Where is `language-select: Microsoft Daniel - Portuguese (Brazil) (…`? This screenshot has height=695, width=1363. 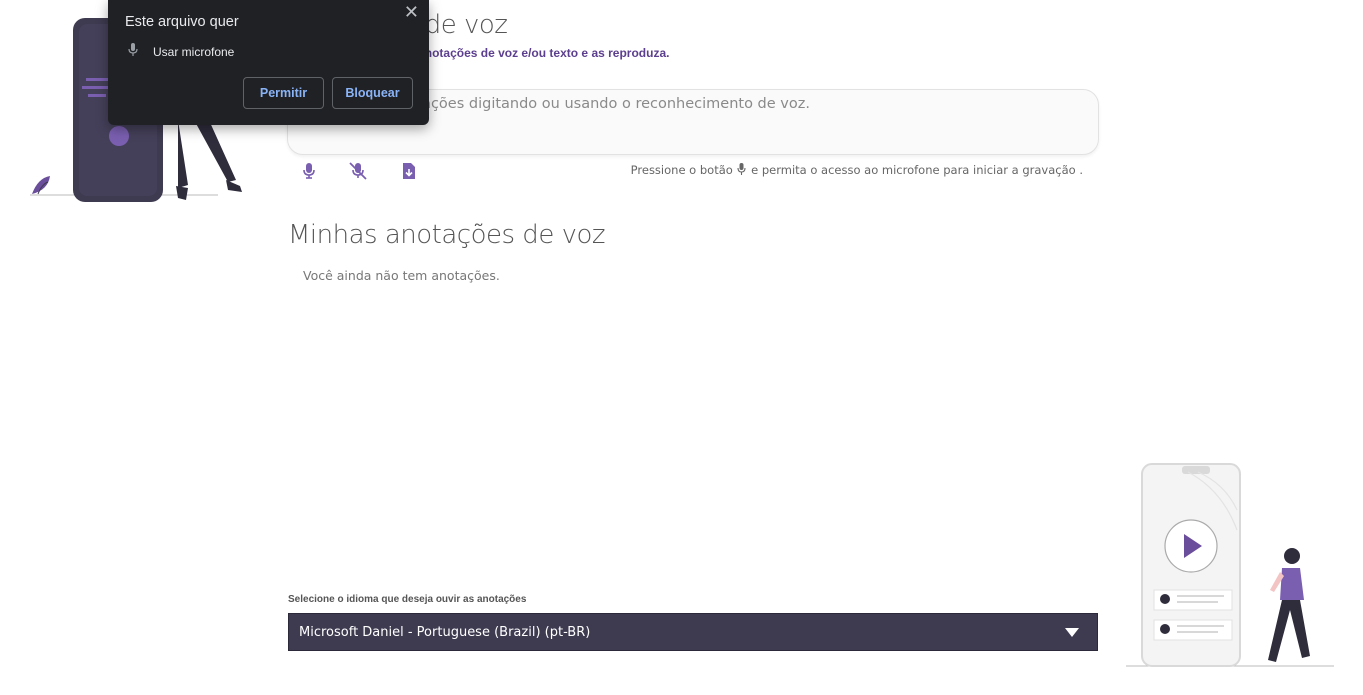
language-select: Microsoft Daniel - Portuguese (Brazil) (… is located at coordinates (693, 632).